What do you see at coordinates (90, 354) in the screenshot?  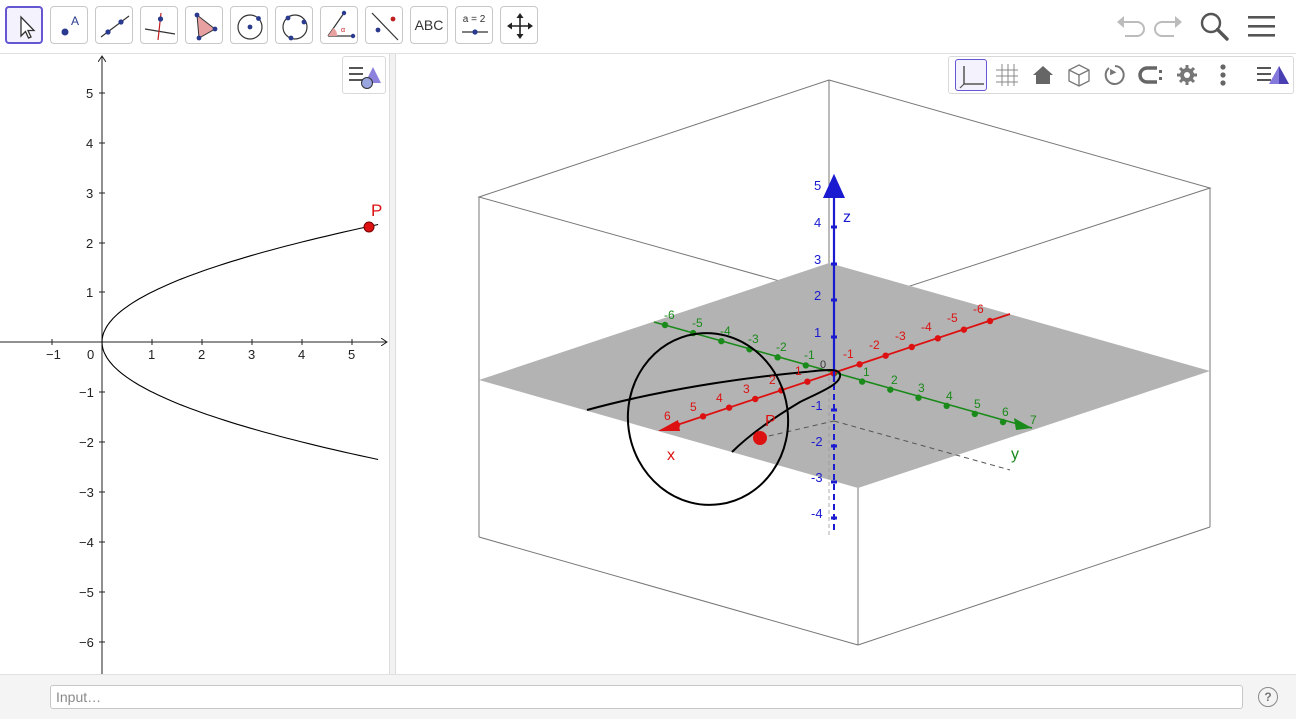 I see `x-tick-label: 0` at bounding box center [90, 354].